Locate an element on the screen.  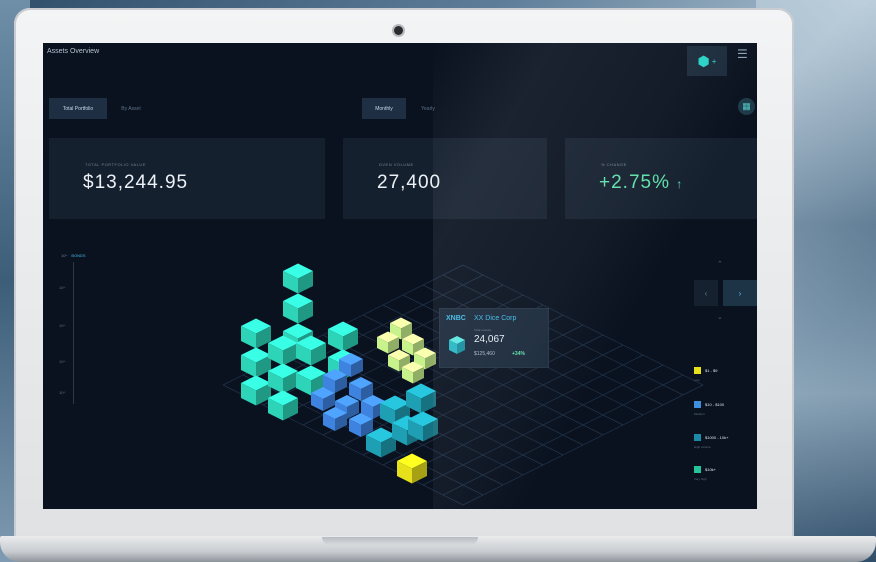
tooltip-price: $125,460 is located at coordinates (484, 354).